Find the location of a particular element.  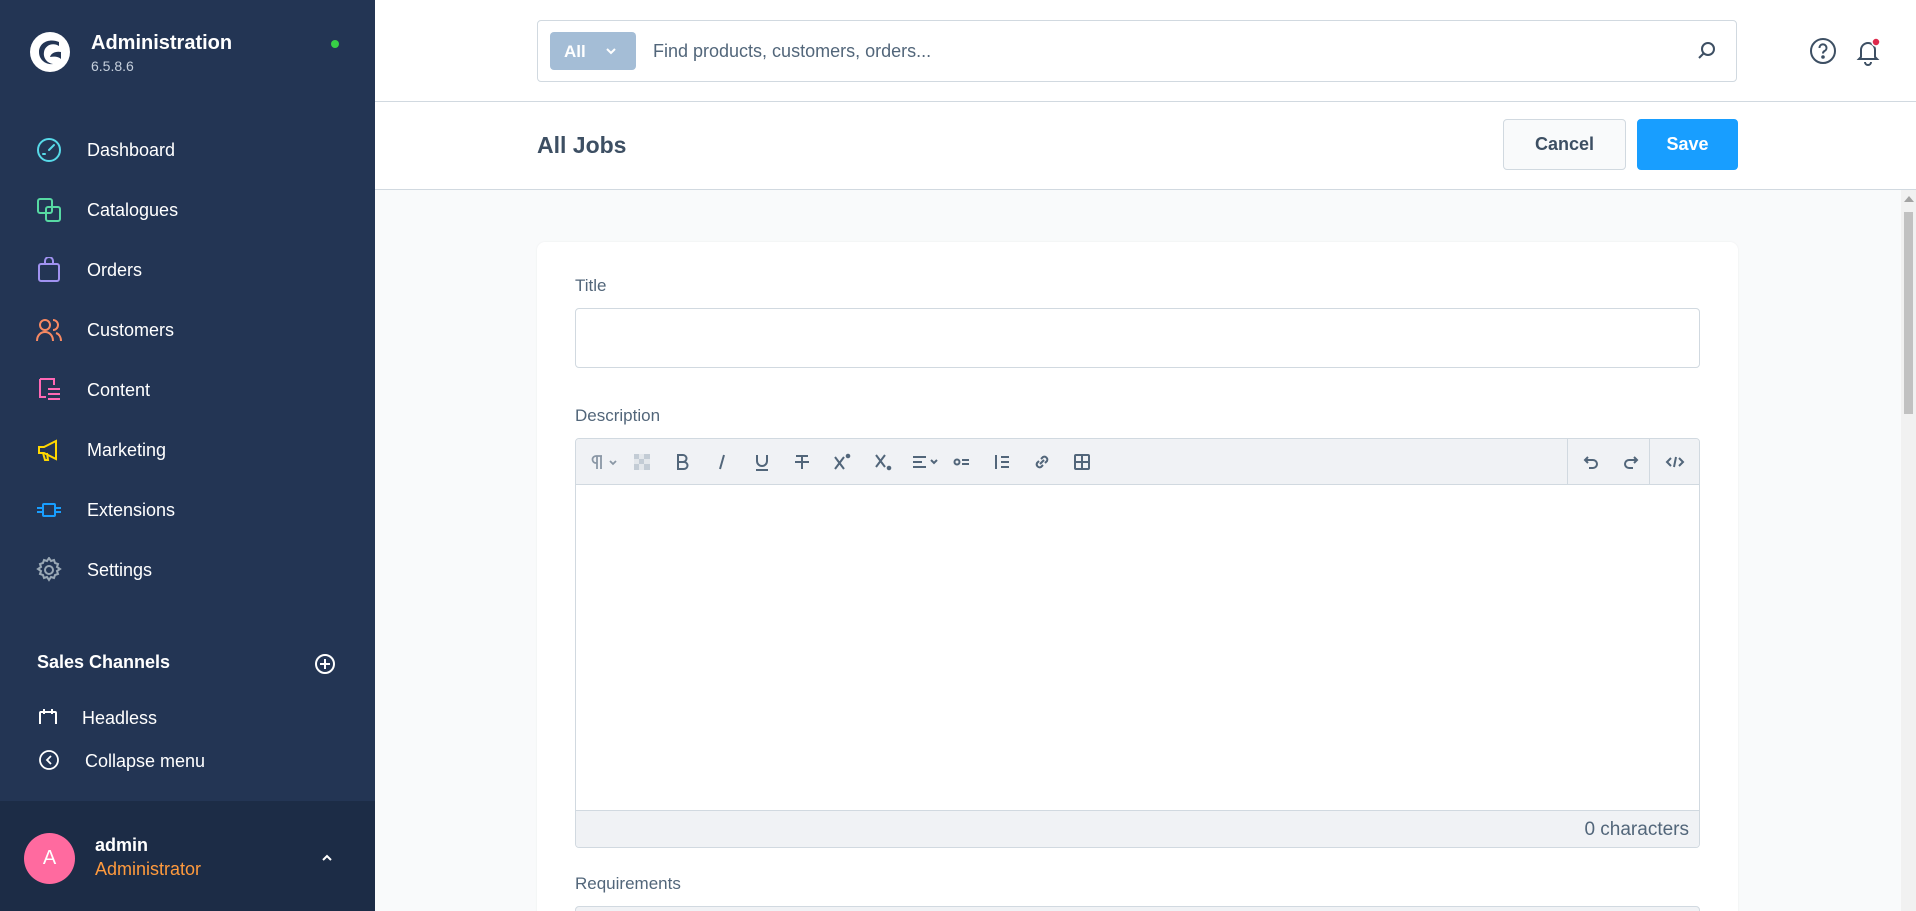

collapse-menu-button: Collapse menu is located at coordinates (187, 762).